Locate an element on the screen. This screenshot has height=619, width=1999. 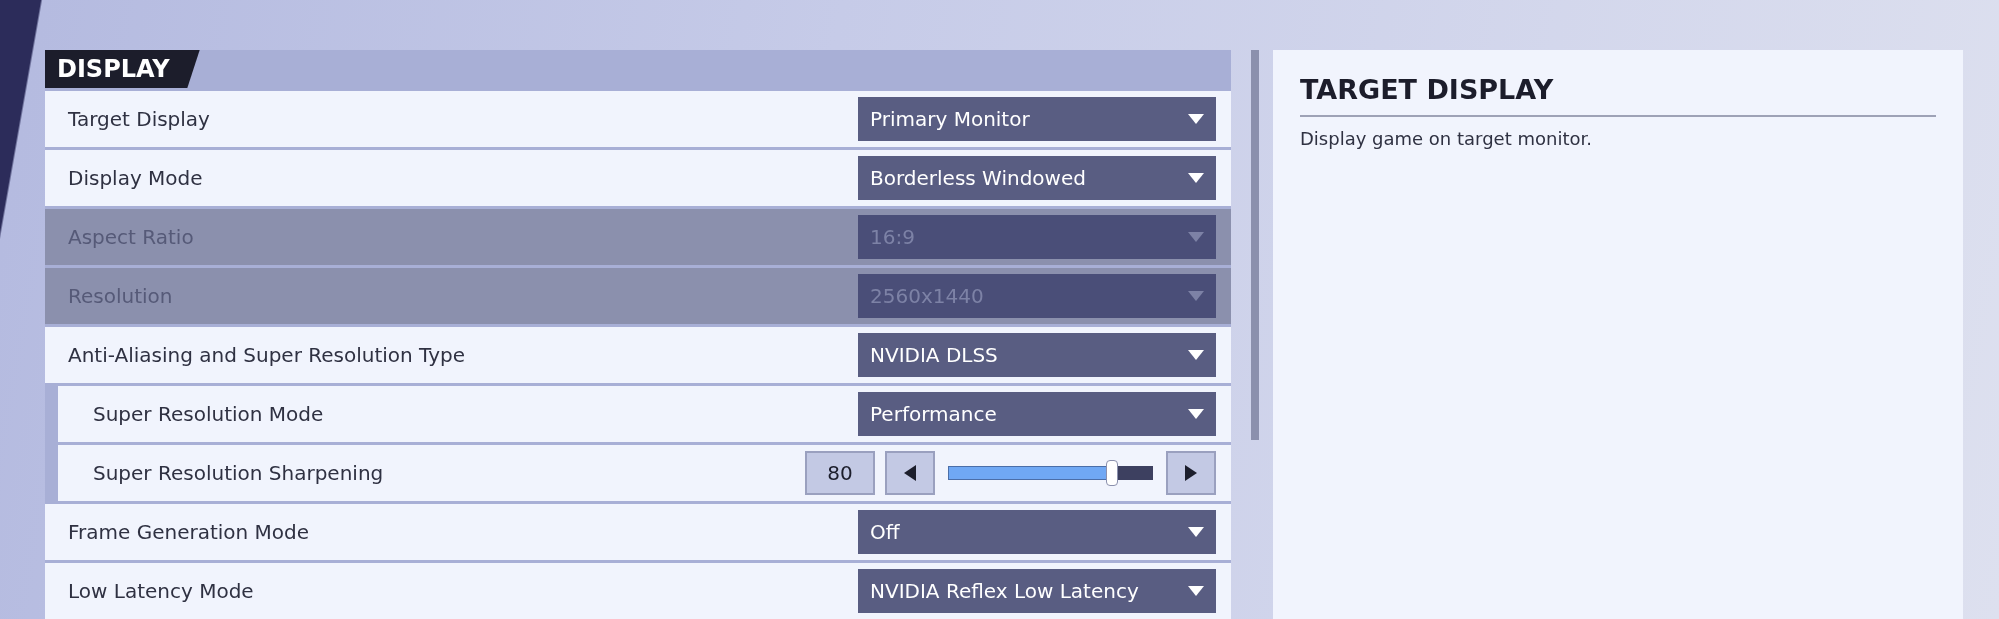
left-triangle-icon is located at coordinates (910, 473).